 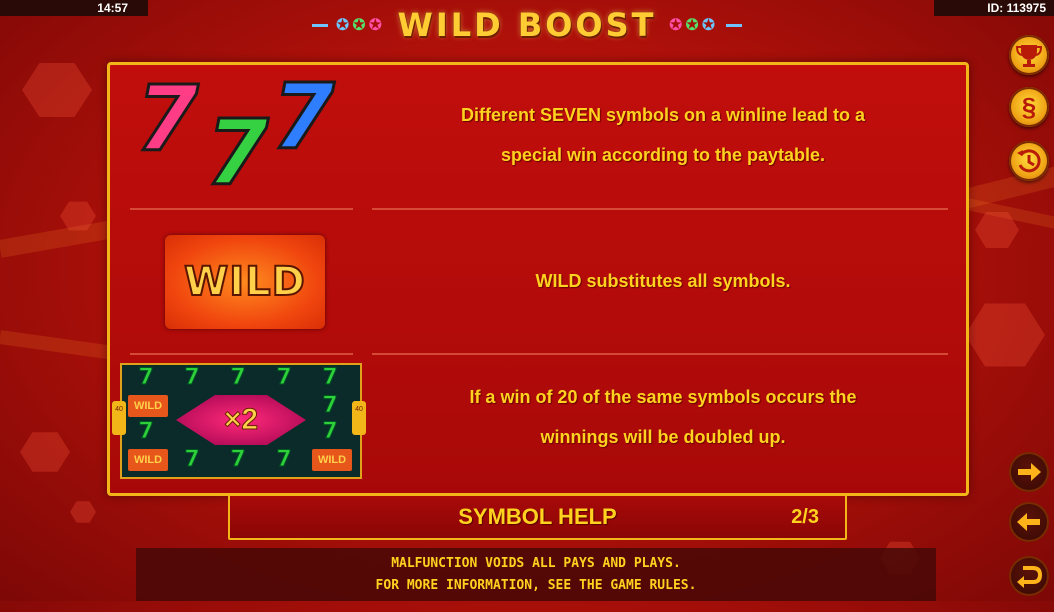 I want to click on multiplier-board-image: 7 7 7 7 7 WILD 7 7 7 WILD 7 7 7 WILD ×2, so click(x=241, y=421).